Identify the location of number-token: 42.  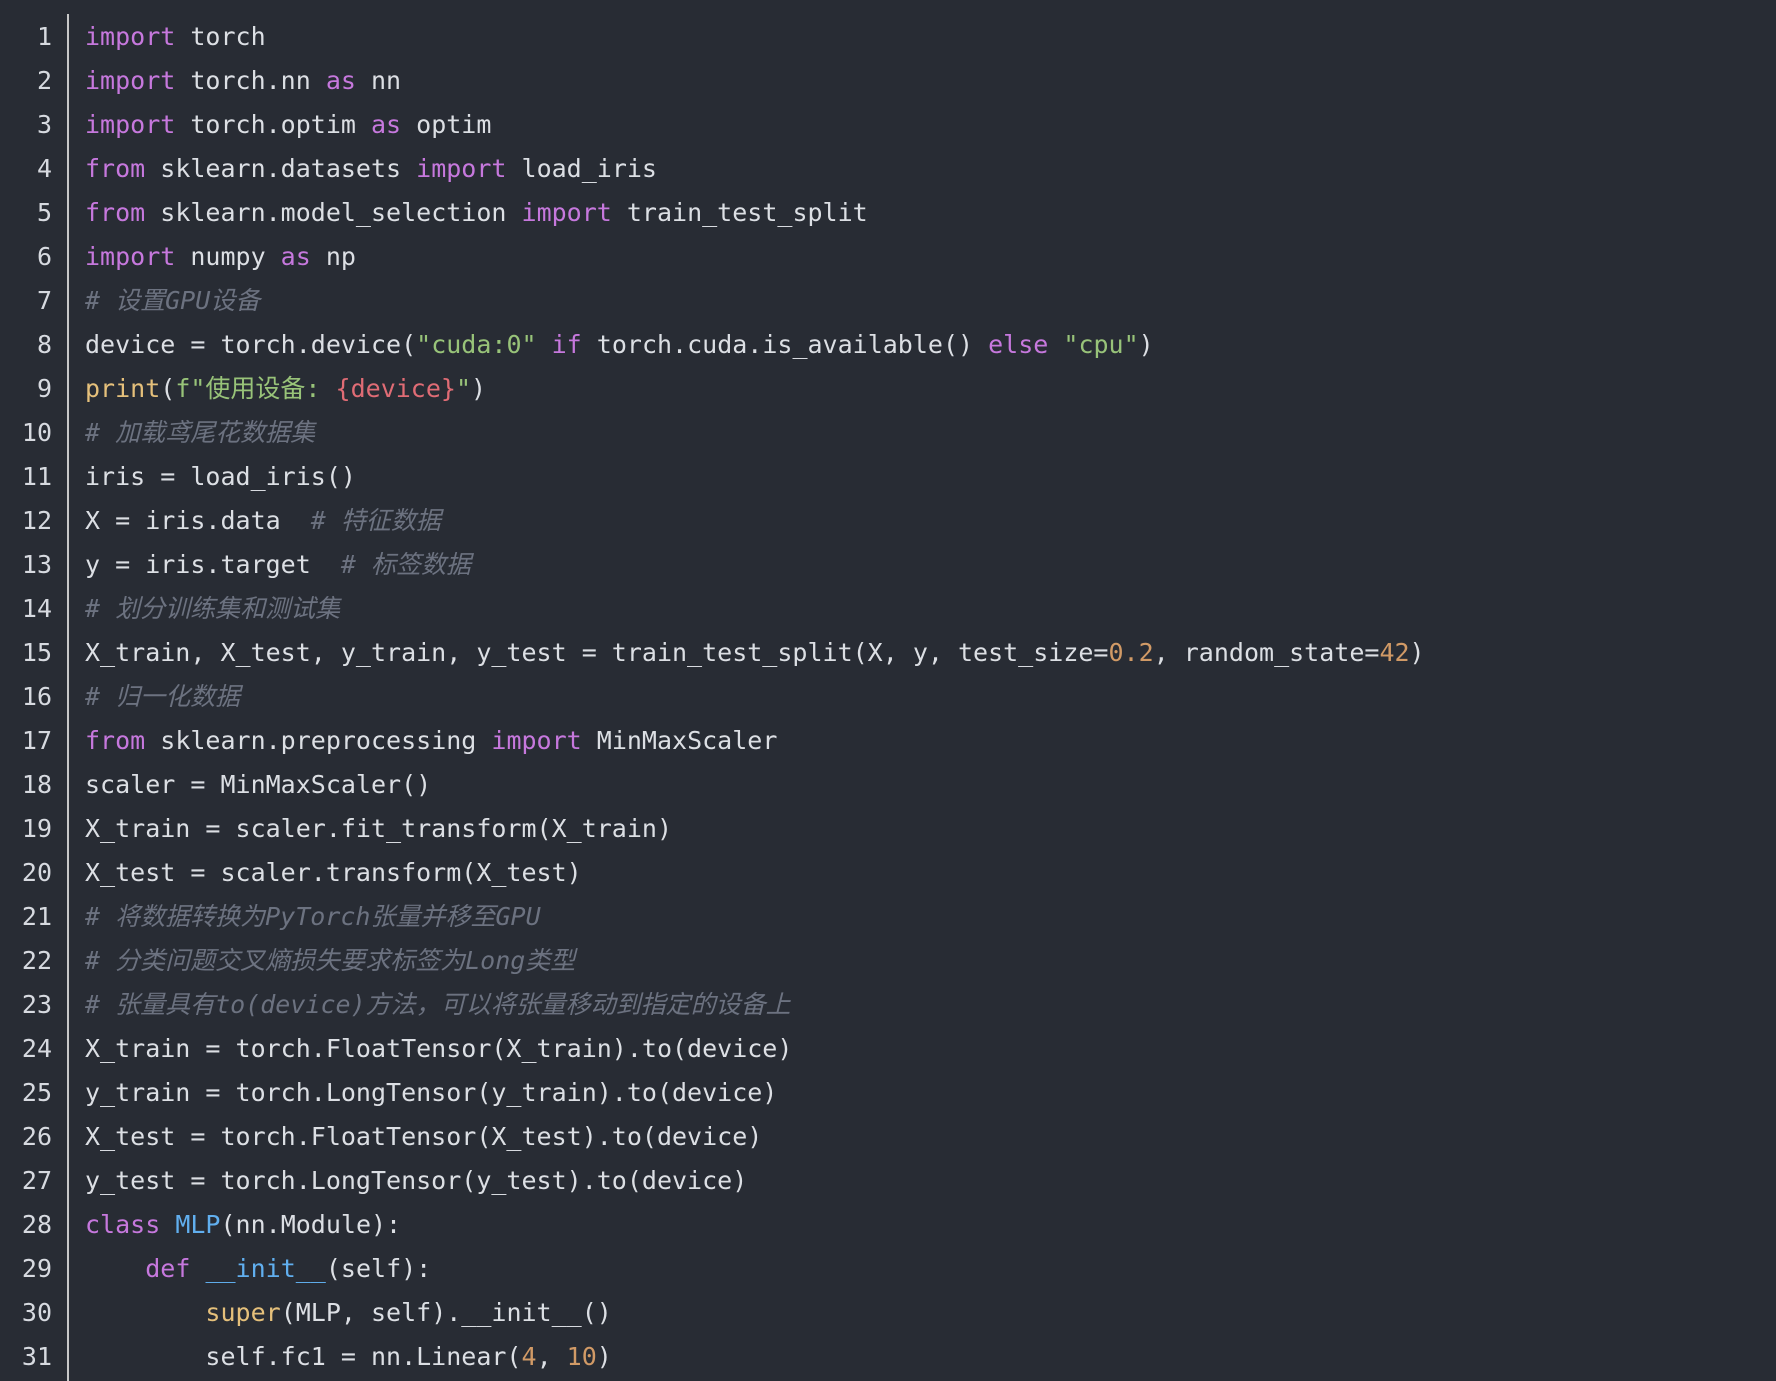
(1394, 652).